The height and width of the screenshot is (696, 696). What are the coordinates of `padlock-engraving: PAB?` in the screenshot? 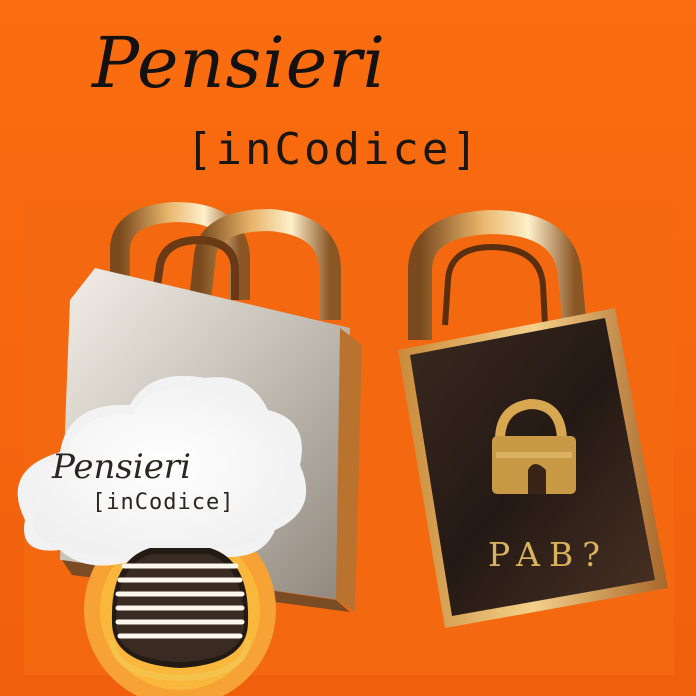 It's located at (548, 554).